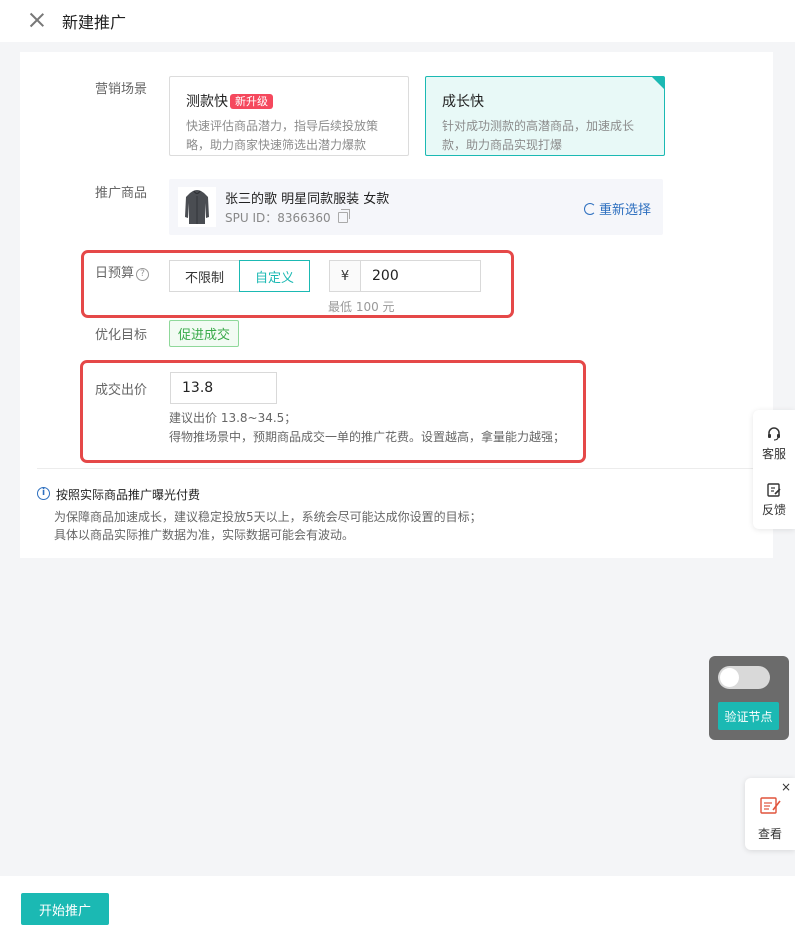 The width and height of the screenshot is (795, 940). I want to click on info-line: 具体以商品实际推广数据为准，实际数据可能会有波动。, so click(204, 535).